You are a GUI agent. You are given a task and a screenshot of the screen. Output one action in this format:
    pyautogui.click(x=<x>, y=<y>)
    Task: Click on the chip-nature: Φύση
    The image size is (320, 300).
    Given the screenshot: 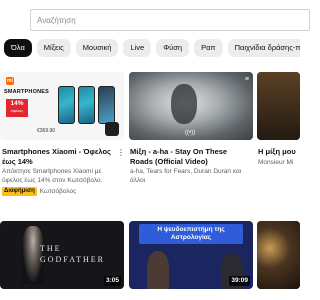 What is the action you would take?
    pyautogui.click(x=173, y=48)
    